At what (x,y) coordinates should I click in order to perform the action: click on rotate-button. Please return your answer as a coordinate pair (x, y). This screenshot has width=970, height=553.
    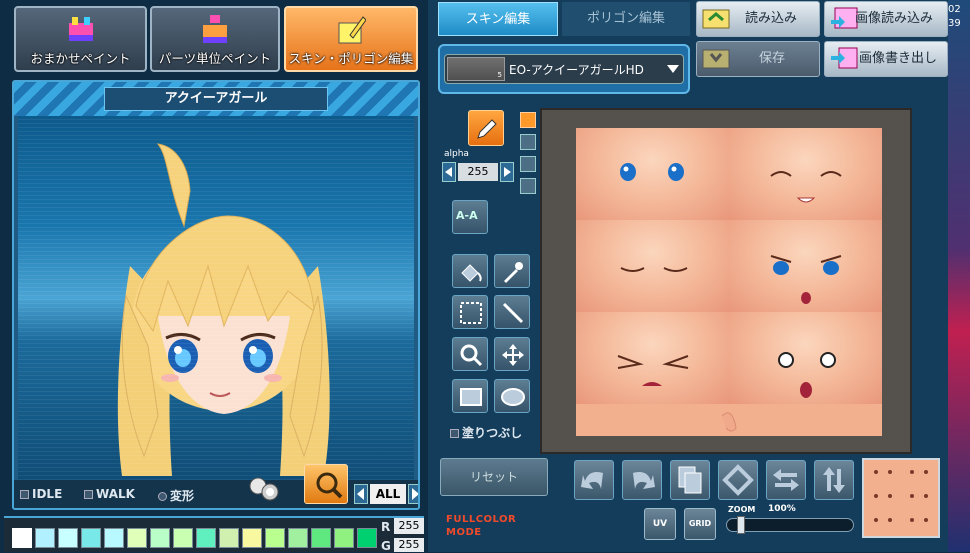
    Looking at the image, I should click on (738, 480).